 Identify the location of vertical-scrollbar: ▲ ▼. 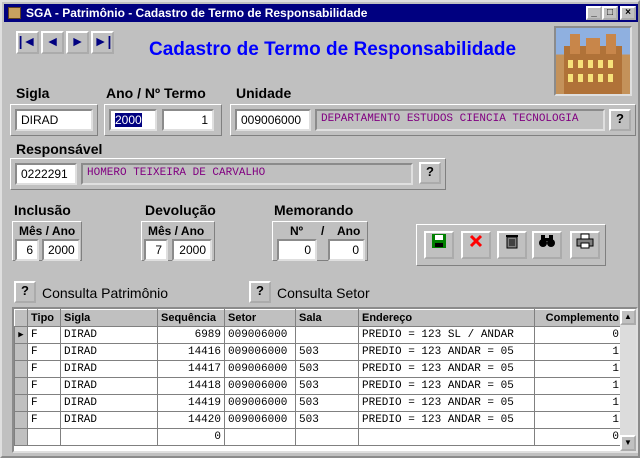
(628, 380).